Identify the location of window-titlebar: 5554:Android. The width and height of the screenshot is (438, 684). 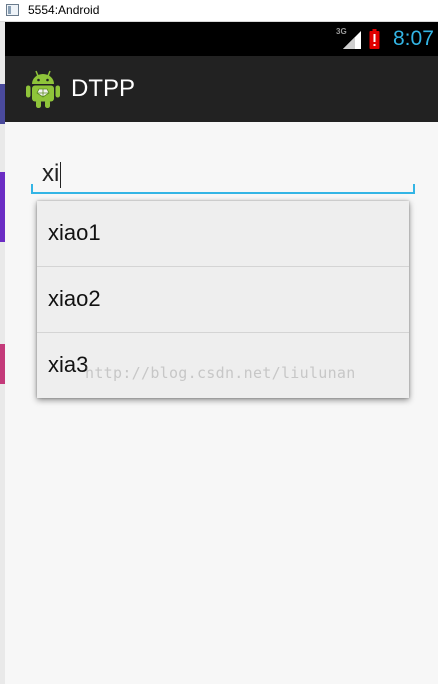
(219, 11).